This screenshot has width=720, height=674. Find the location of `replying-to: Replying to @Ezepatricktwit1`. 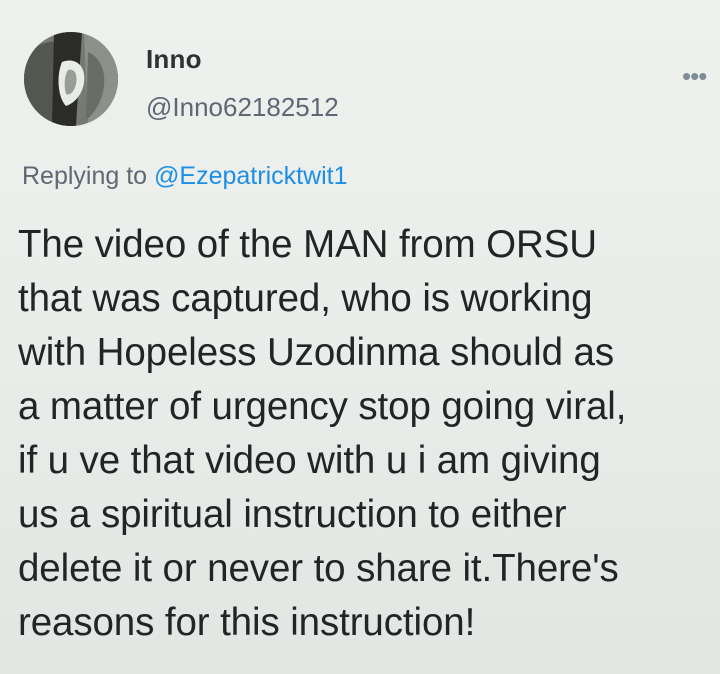

replying-to: Replying to @Ezepatricktwit1 is located at coordinates (185, 176).